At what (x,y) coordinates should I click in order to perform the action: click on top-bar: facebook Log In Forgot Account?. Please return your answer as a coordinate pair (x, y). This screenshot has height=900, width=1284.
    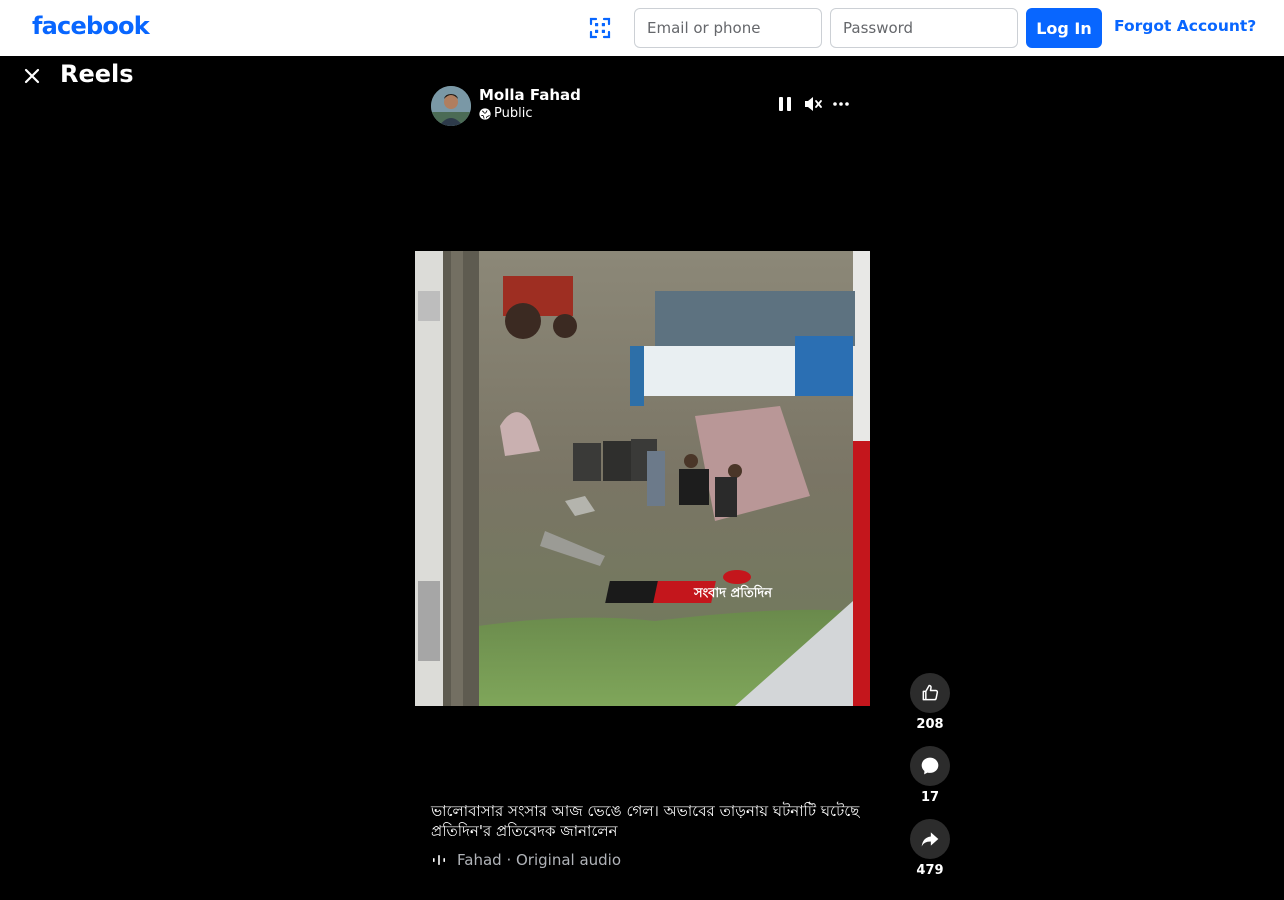
    Looking at the image, I should click on (642, 28).